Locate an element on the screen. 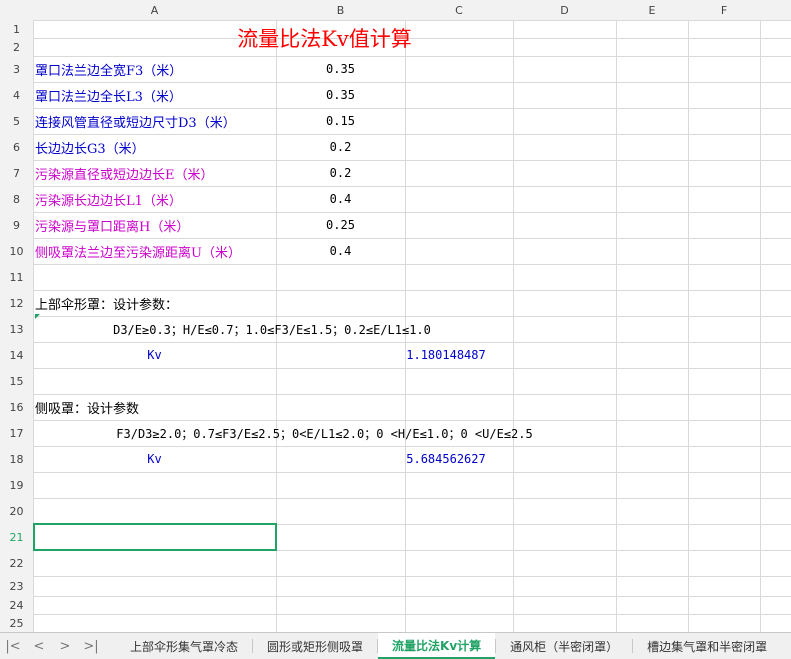 This screenshot has width=791, height=659. row-header-6: 6 is located at coordinates (16, 147).